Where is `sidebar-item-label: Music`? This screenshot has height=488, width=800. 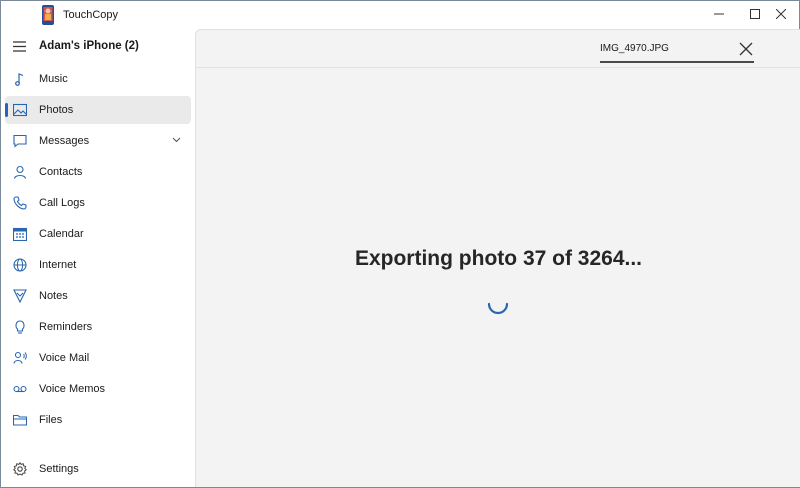
sidebar-item-label: Music is located at coordinates (53, 79).